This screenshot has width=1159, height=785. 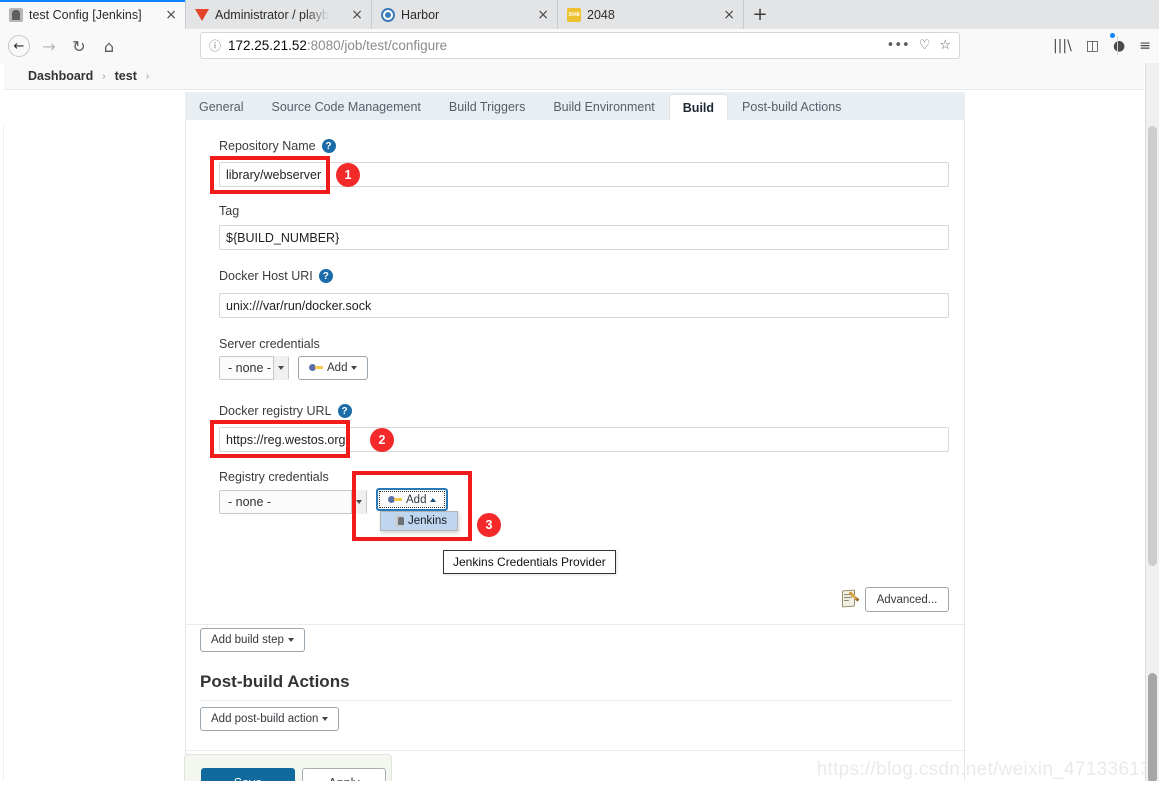 What do you see at coordinates (377, 45) in the screenshot?
I see `url-path: :8080/job/test/configure` at bounding box center [377, 45].